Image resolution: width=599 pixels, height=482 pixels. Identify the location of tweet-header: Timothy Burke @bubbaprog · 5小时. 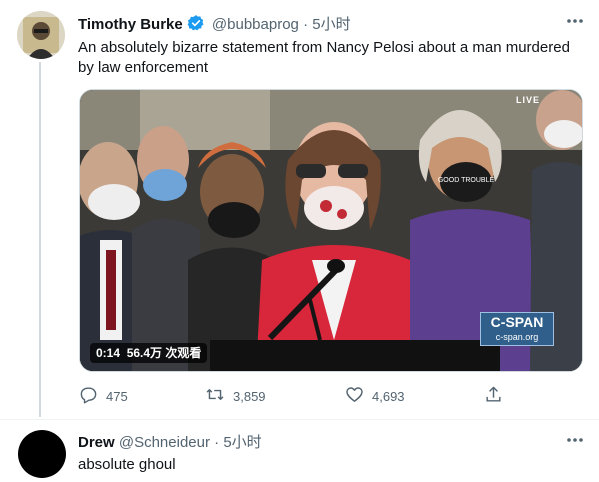
(214, 24).